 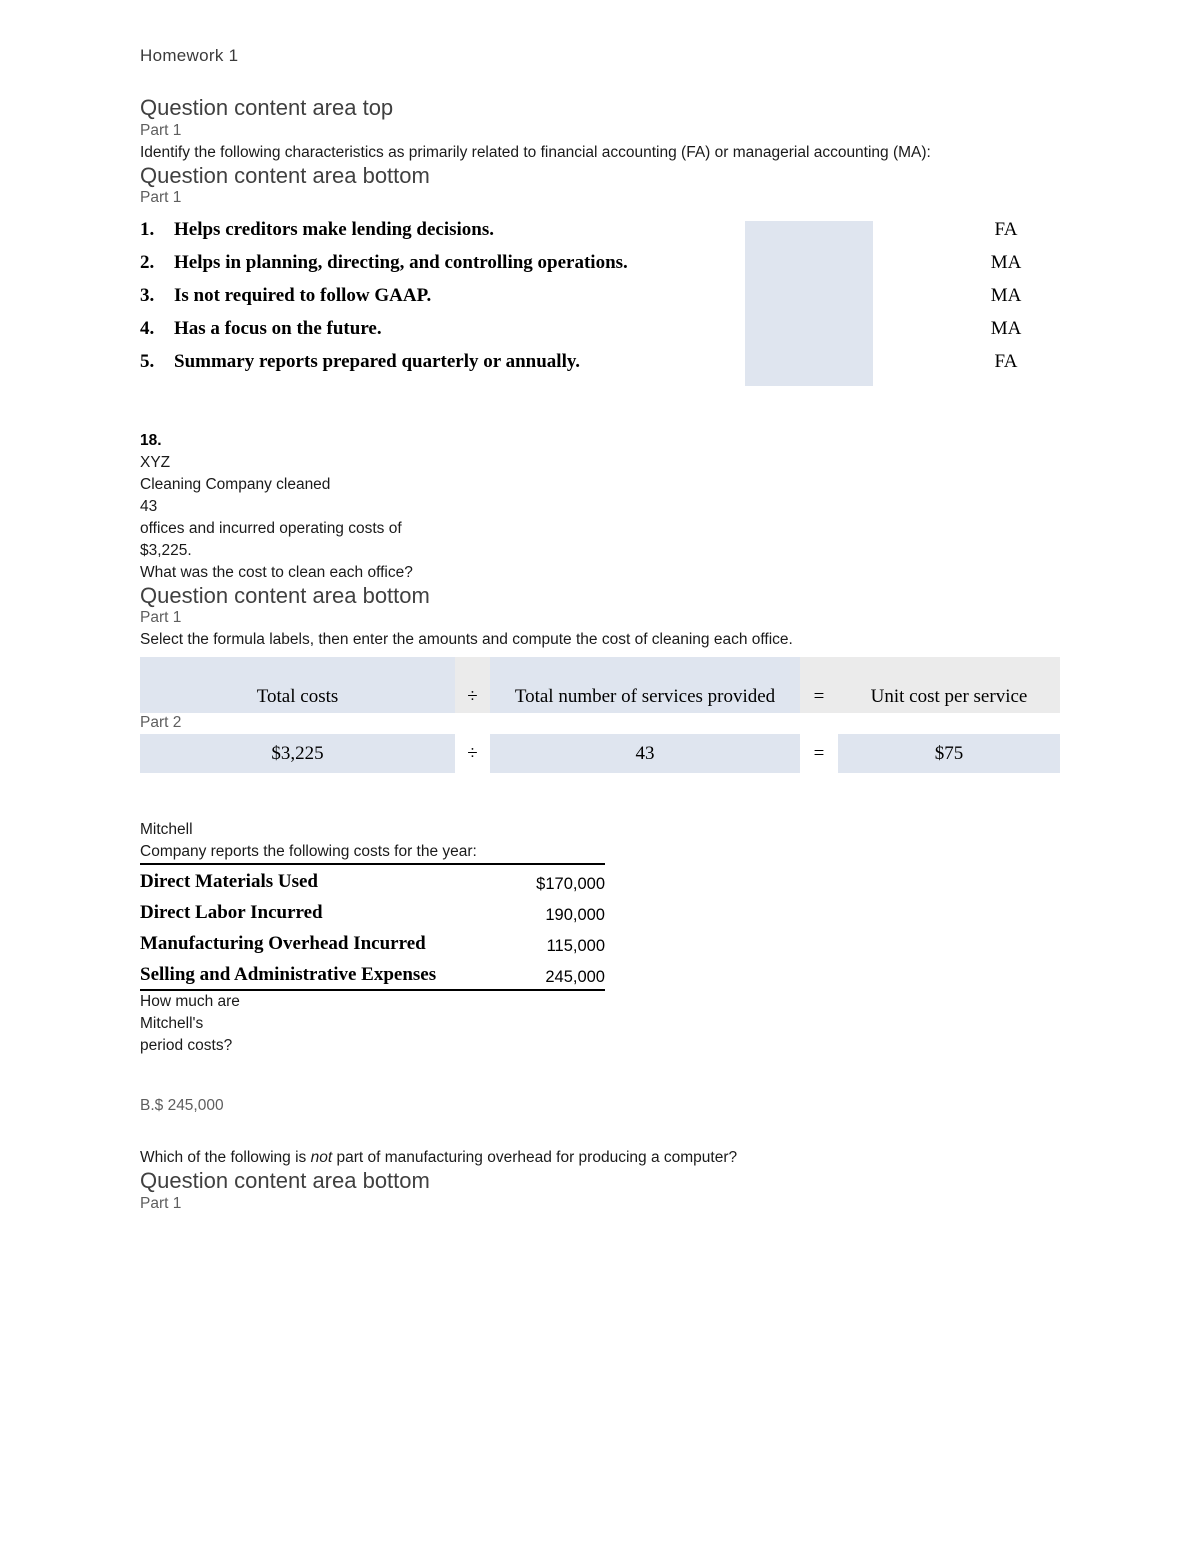 What do you see at coordinates (472, 754) in the screenshot?
I see `formula-value-operator-divide: ÷` at bounding box center [472, 754].